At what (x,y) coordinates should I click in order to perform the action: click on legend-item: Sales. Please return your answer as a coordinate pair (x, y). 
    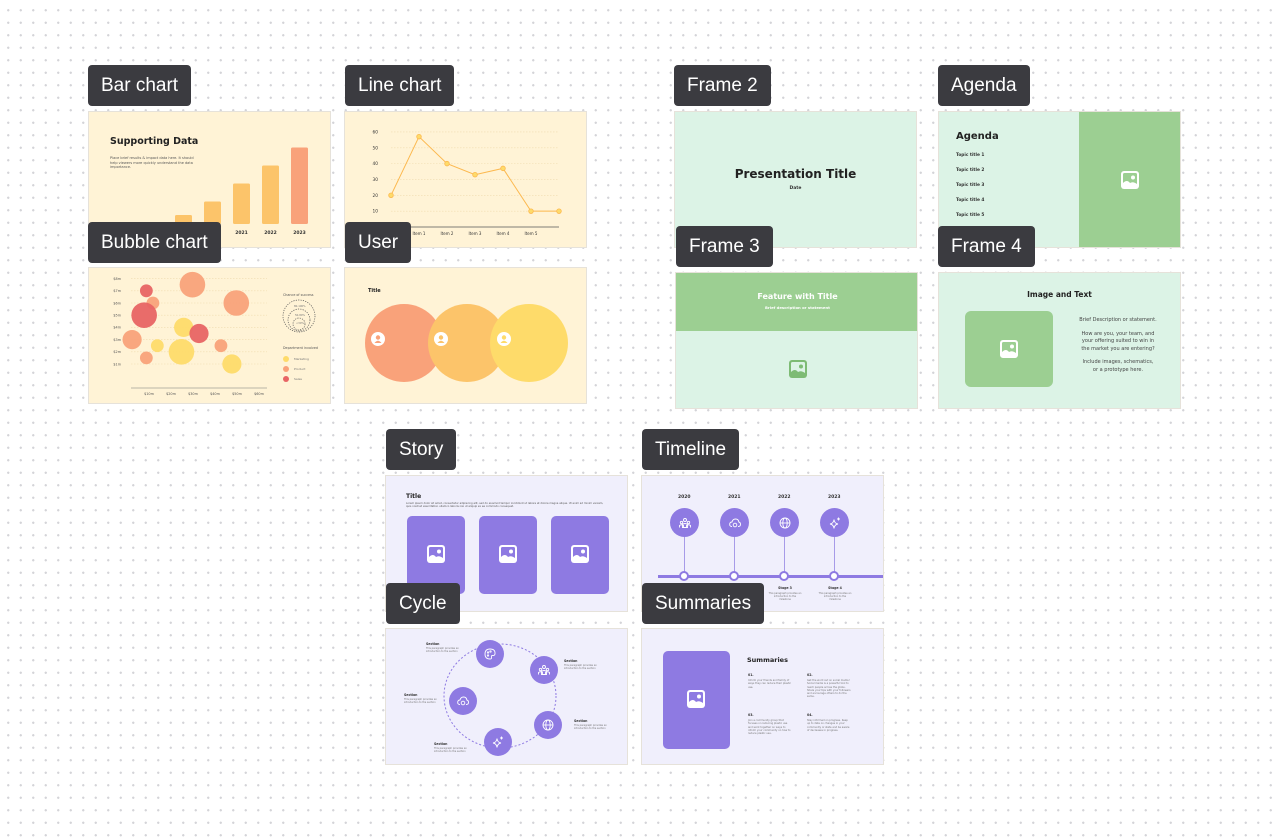
    Looking at the image, I should click on (296, 379).